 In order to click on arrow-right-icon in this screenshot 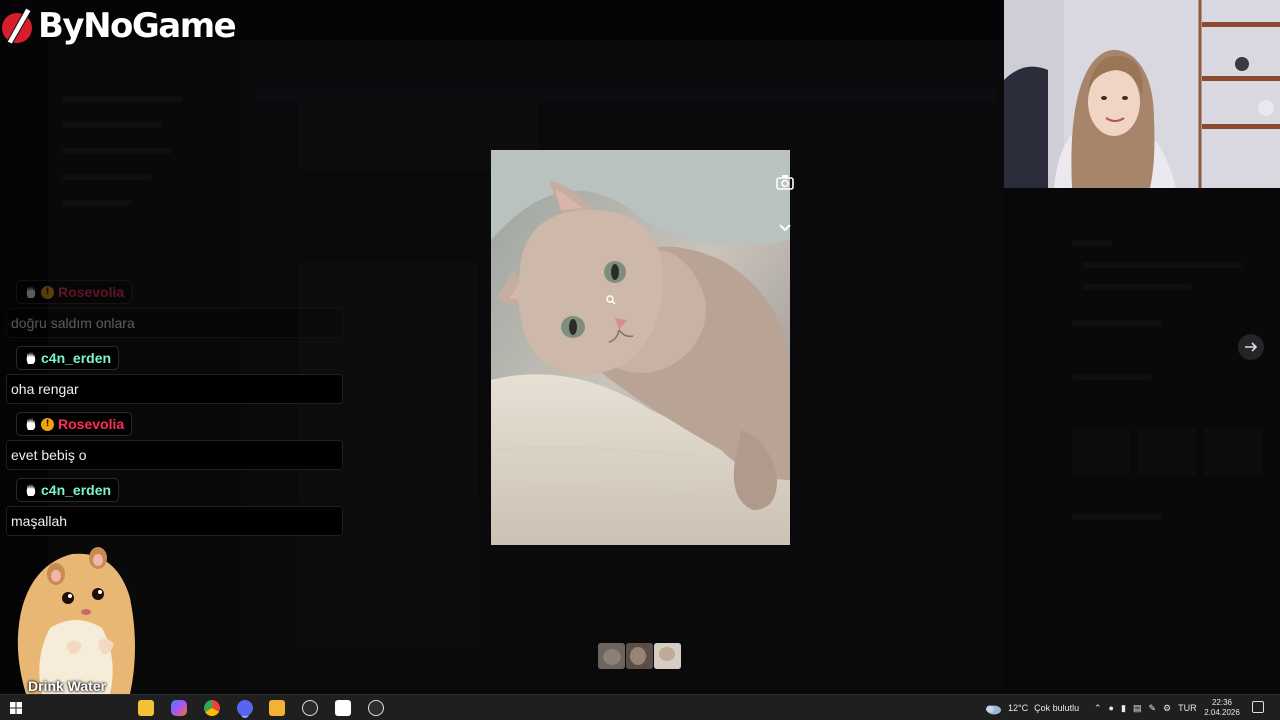, I will do `click(1251, 347)`.